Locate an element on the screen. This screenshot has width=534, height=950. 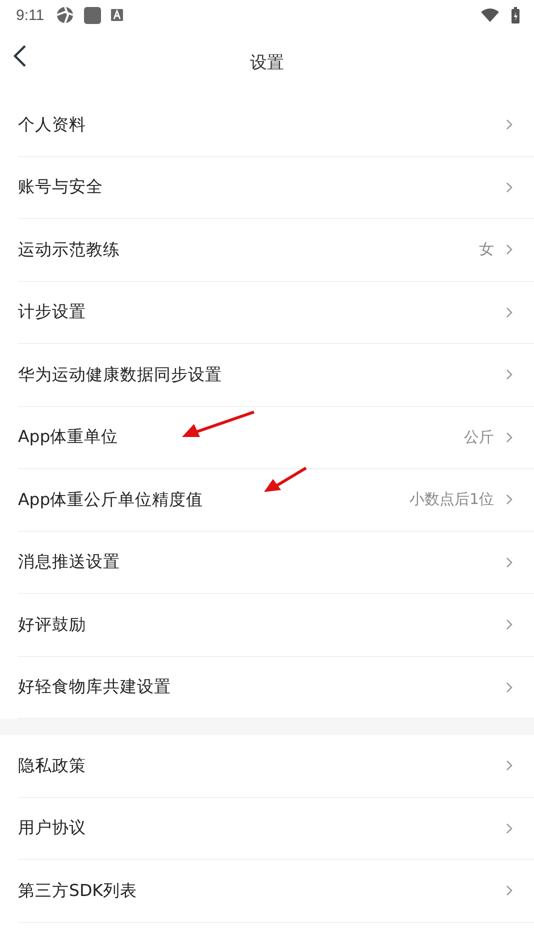
wifi-icon is located at coordinates (490, 15).